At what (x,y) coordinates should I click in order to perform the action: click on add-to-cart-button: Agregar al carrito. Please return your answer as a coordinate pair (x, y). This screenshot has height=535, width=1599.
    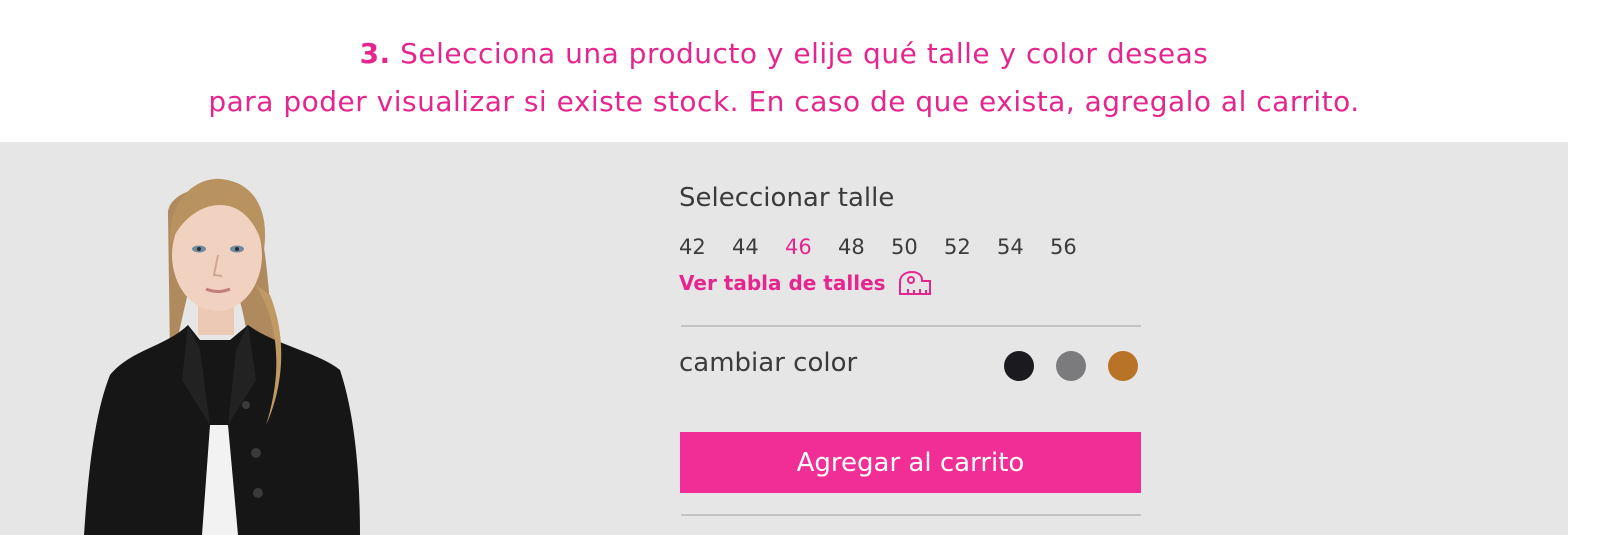
    Looking at the image, I should click on (910, 462).